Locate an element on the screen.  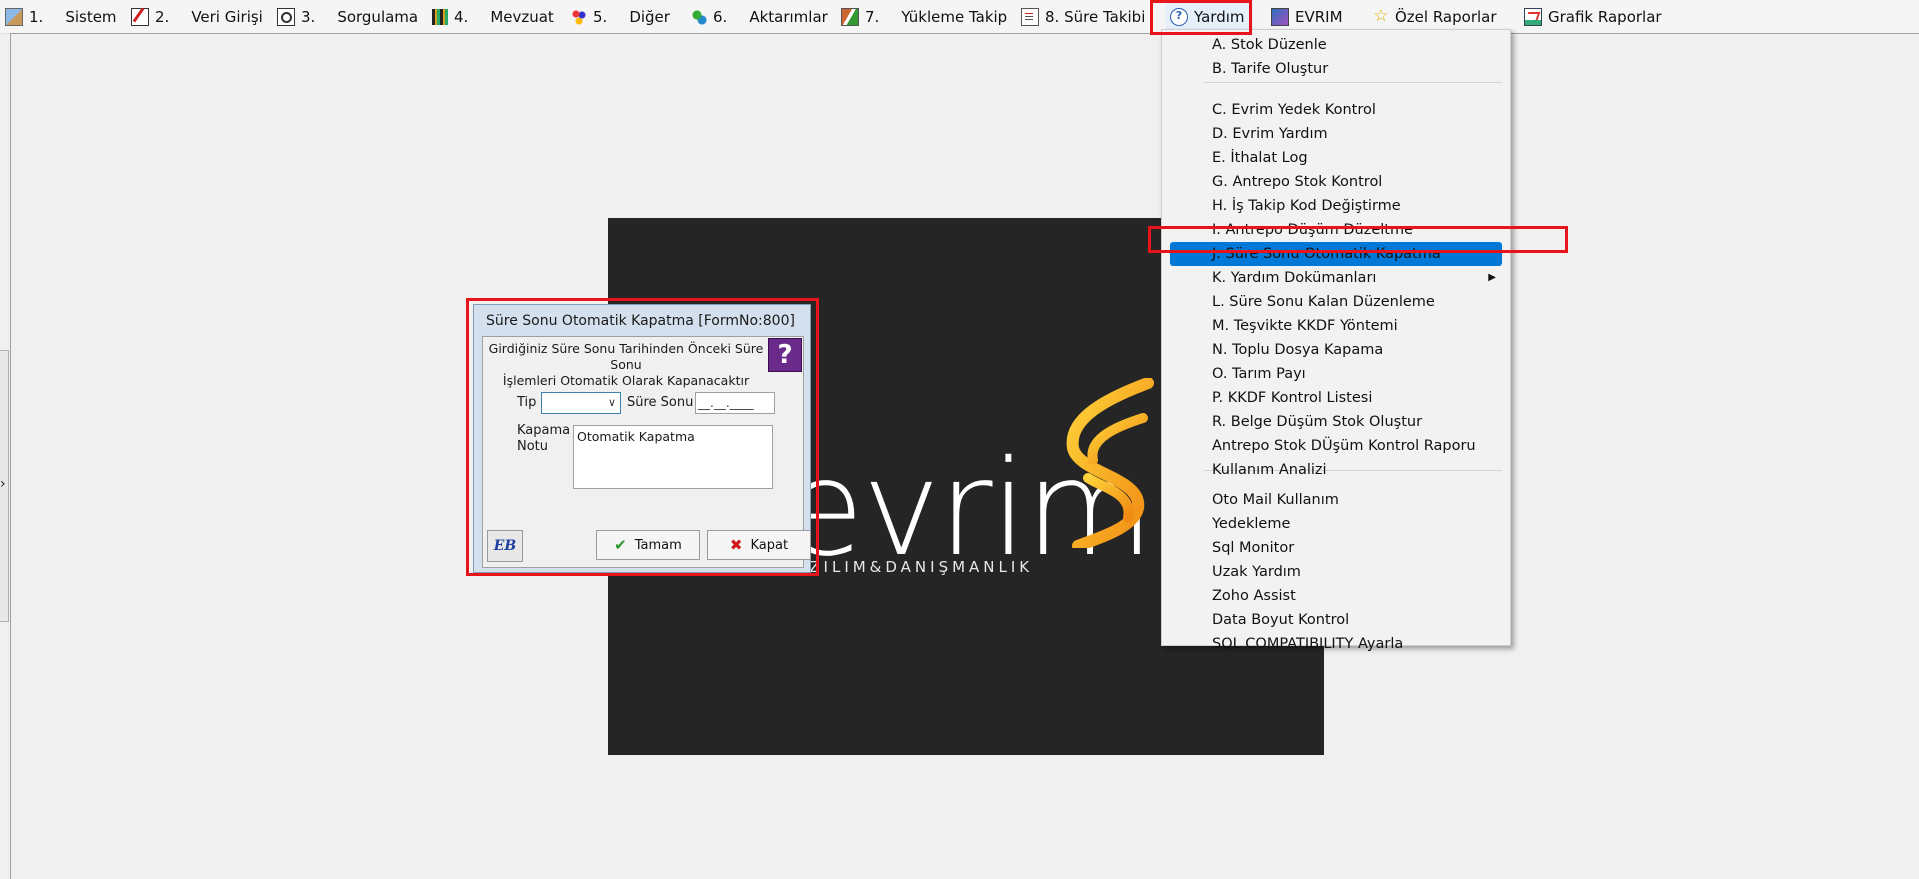
dropdown-item-label: Sql Monitor is located at coordinates (1253, 548).